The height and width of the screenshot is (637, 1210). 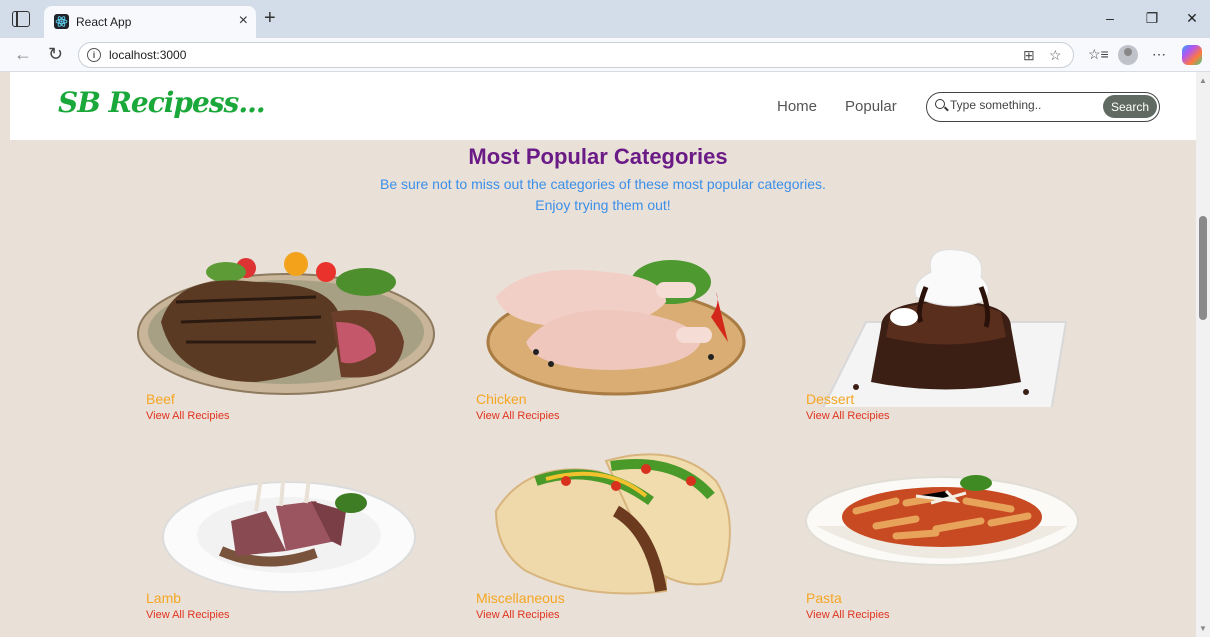 What do you see at coordinates (164, 598) in the screenshot?
I see `category-name: Lamb` at bounding box center [164, 598].